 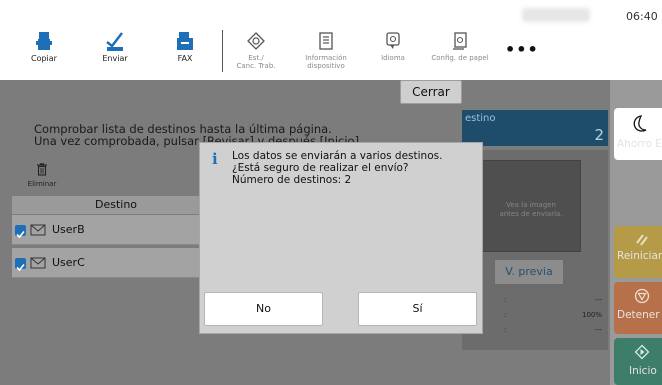 I want to click on clock: 06:40, so click(x=642, y=16).